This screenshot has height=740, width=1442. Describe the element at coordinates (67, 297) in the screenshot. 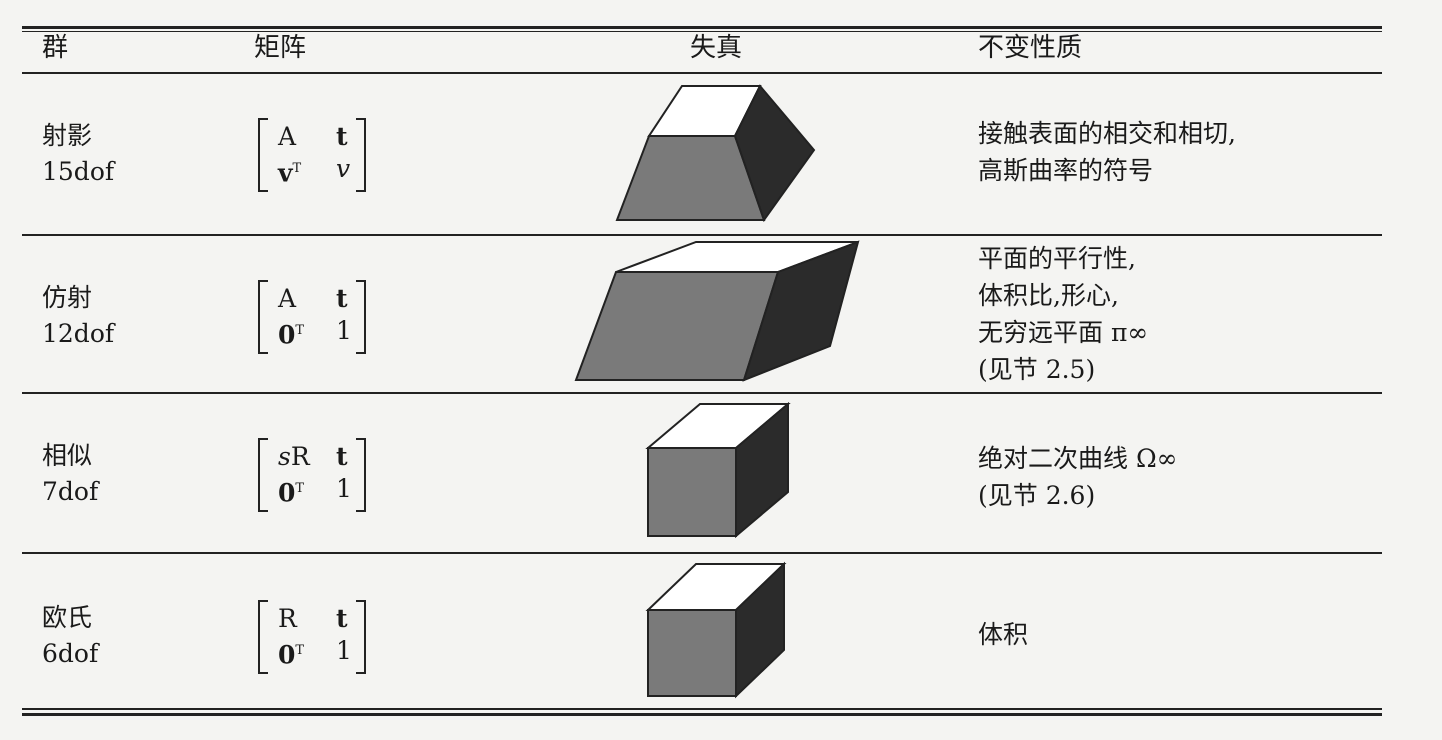

I see `group-name: 仿射` at that location.